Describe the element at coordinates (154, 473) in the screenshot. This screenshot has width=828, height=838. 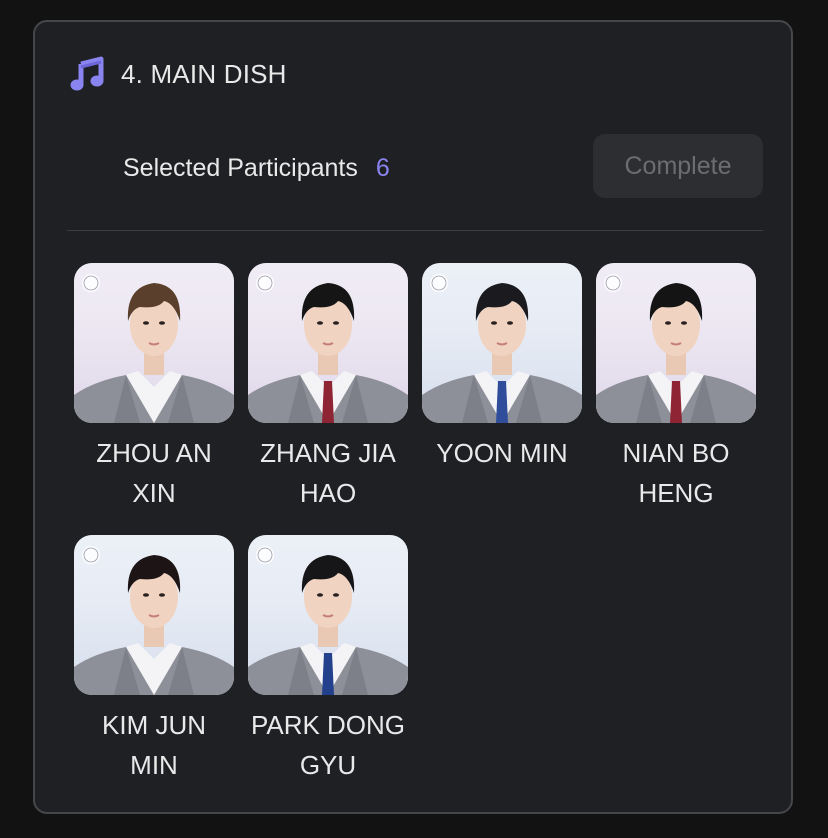
I see `participant-name: ZHOU AN XIN` at that location.